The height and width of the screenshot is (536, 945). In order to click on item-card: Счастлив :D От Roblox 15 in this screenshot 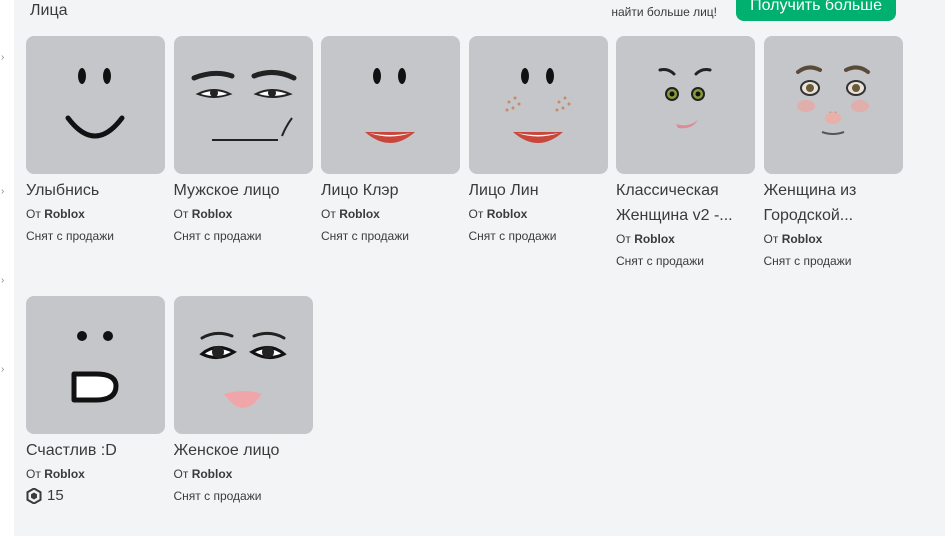, I will do `click(95, 401)`.